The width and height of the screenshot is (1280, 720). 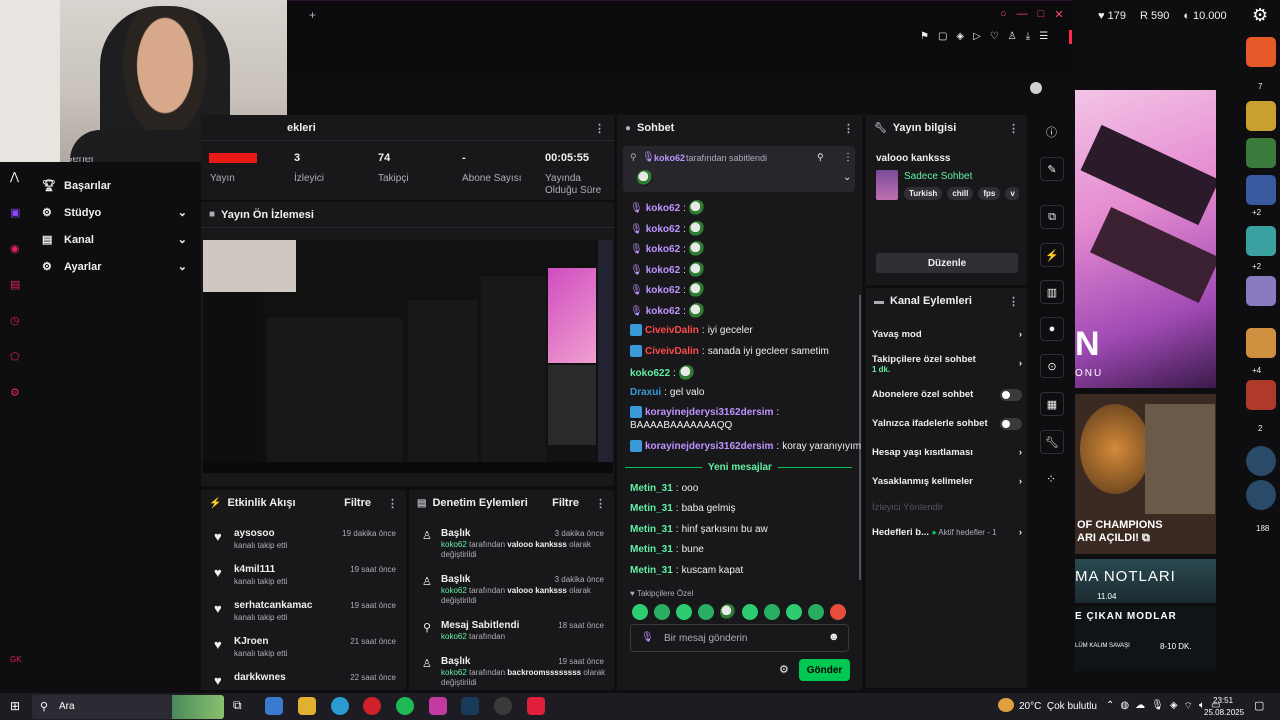 I want to click on channel-actions-menu-icon: ⋮, so click(x=1013, y=301).